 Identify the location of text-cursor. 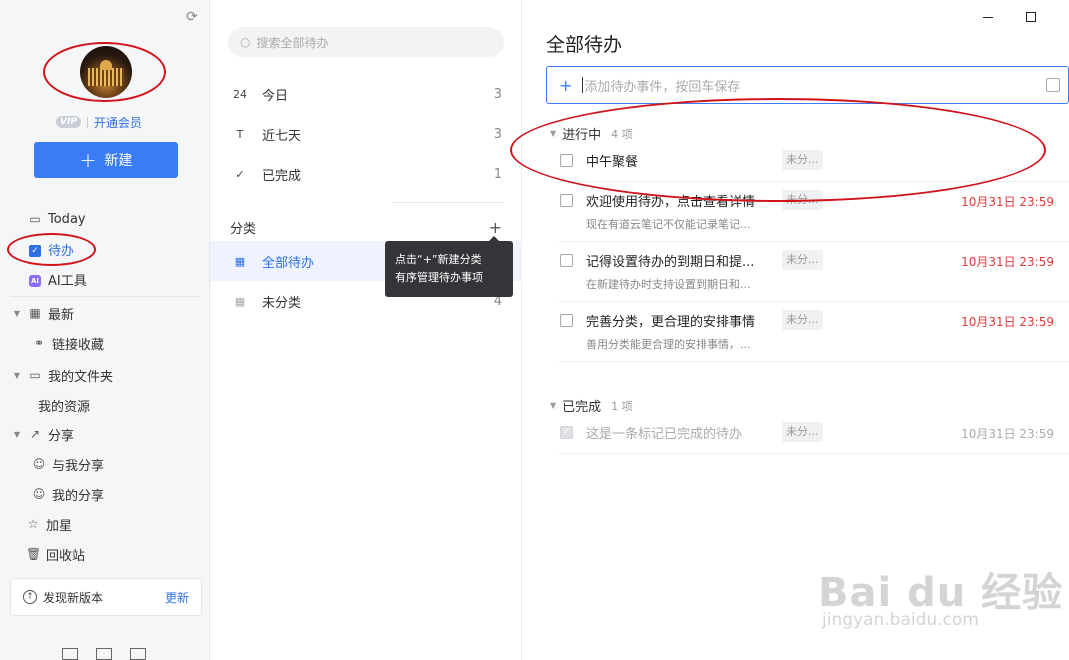
(583, 85).